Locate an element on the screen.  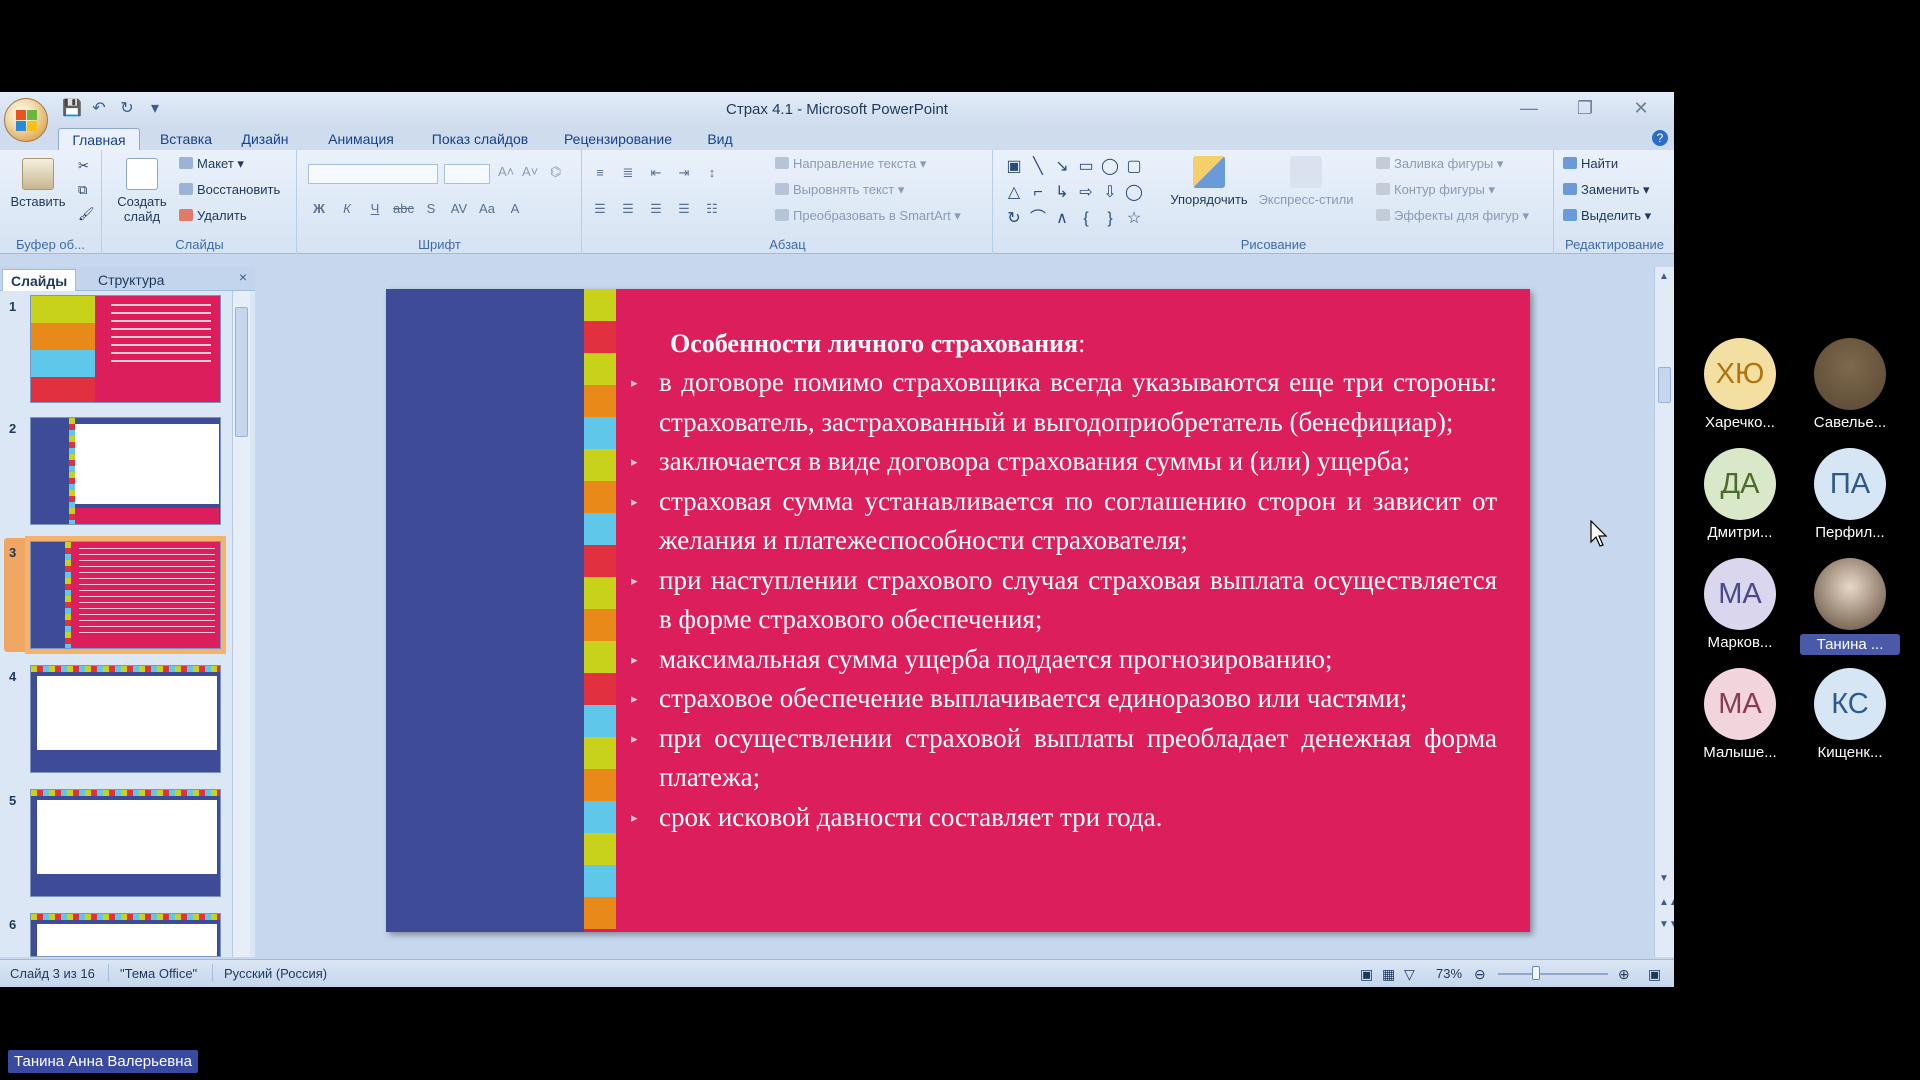
sorter-view-icon: ▦ is located at coordinates (1388, 974).